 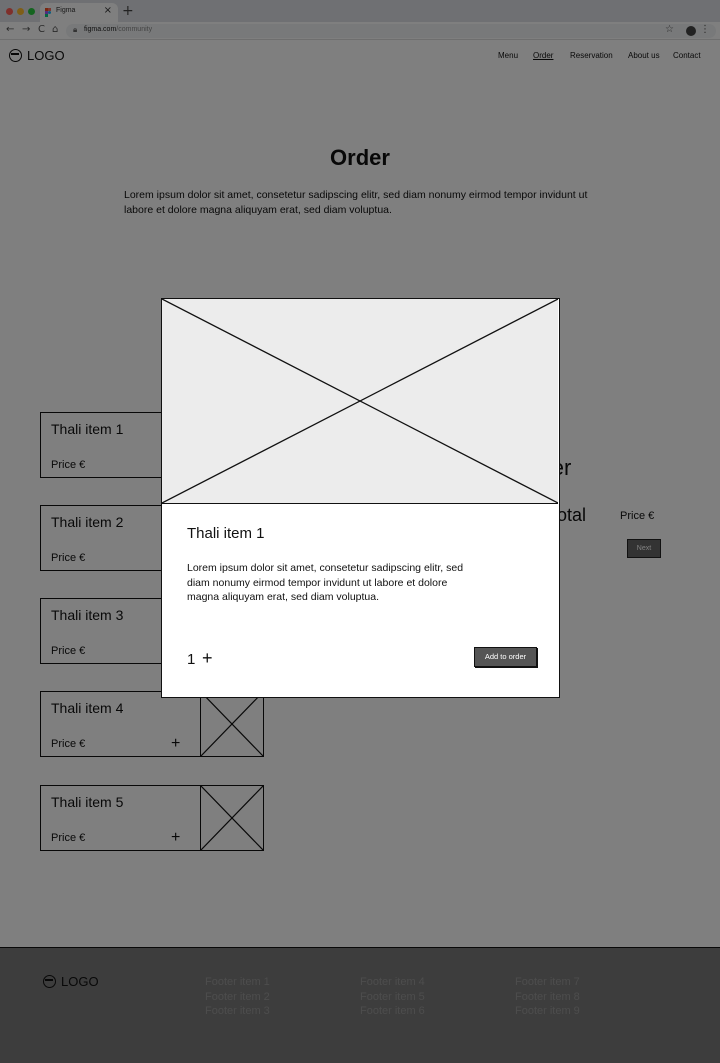 What do you see at coordinates (226, 533) in the screenshot?
I see `modal-item-title: Thali item 1` at bounding box center [226, 533].